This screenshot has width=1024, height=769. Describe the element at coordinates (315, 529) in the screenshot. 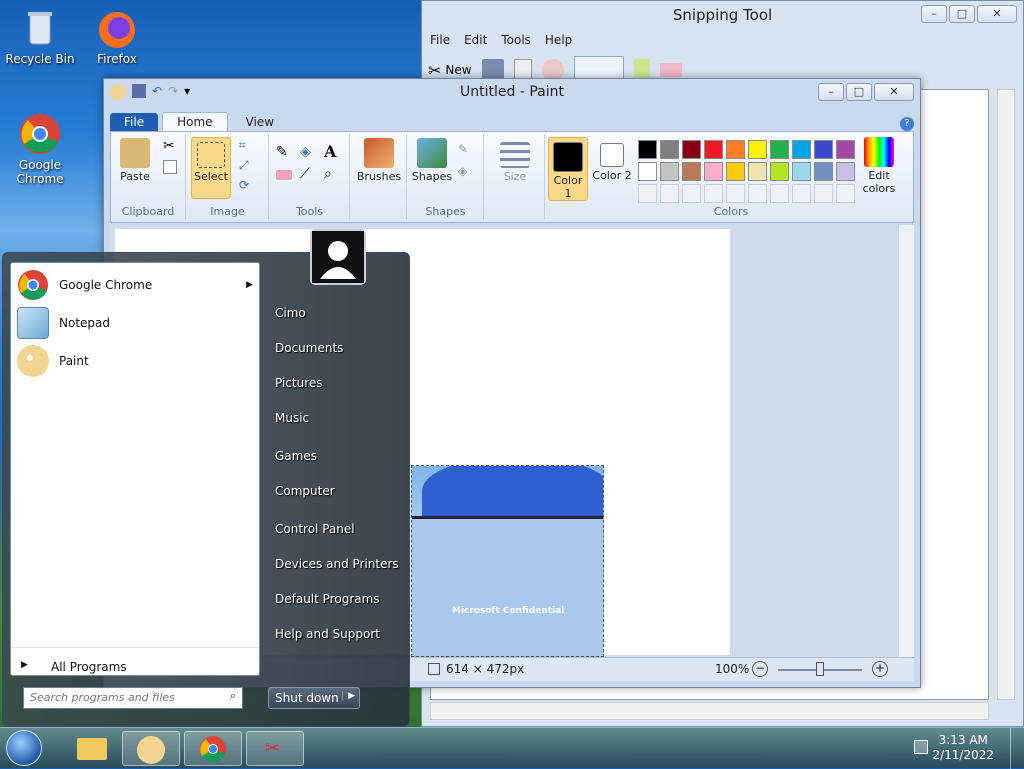

I see `start-item-control-panel: Control Panel` at that location.